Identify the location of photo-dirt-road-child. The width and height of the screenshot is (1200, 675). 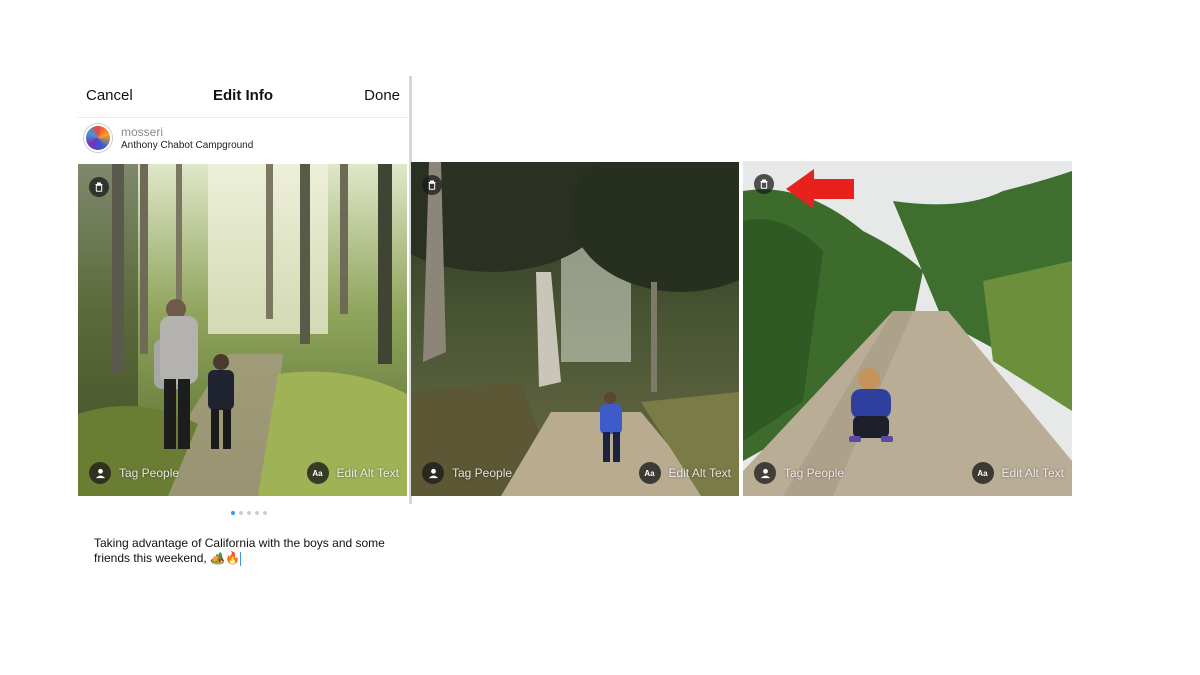
(907, 328).